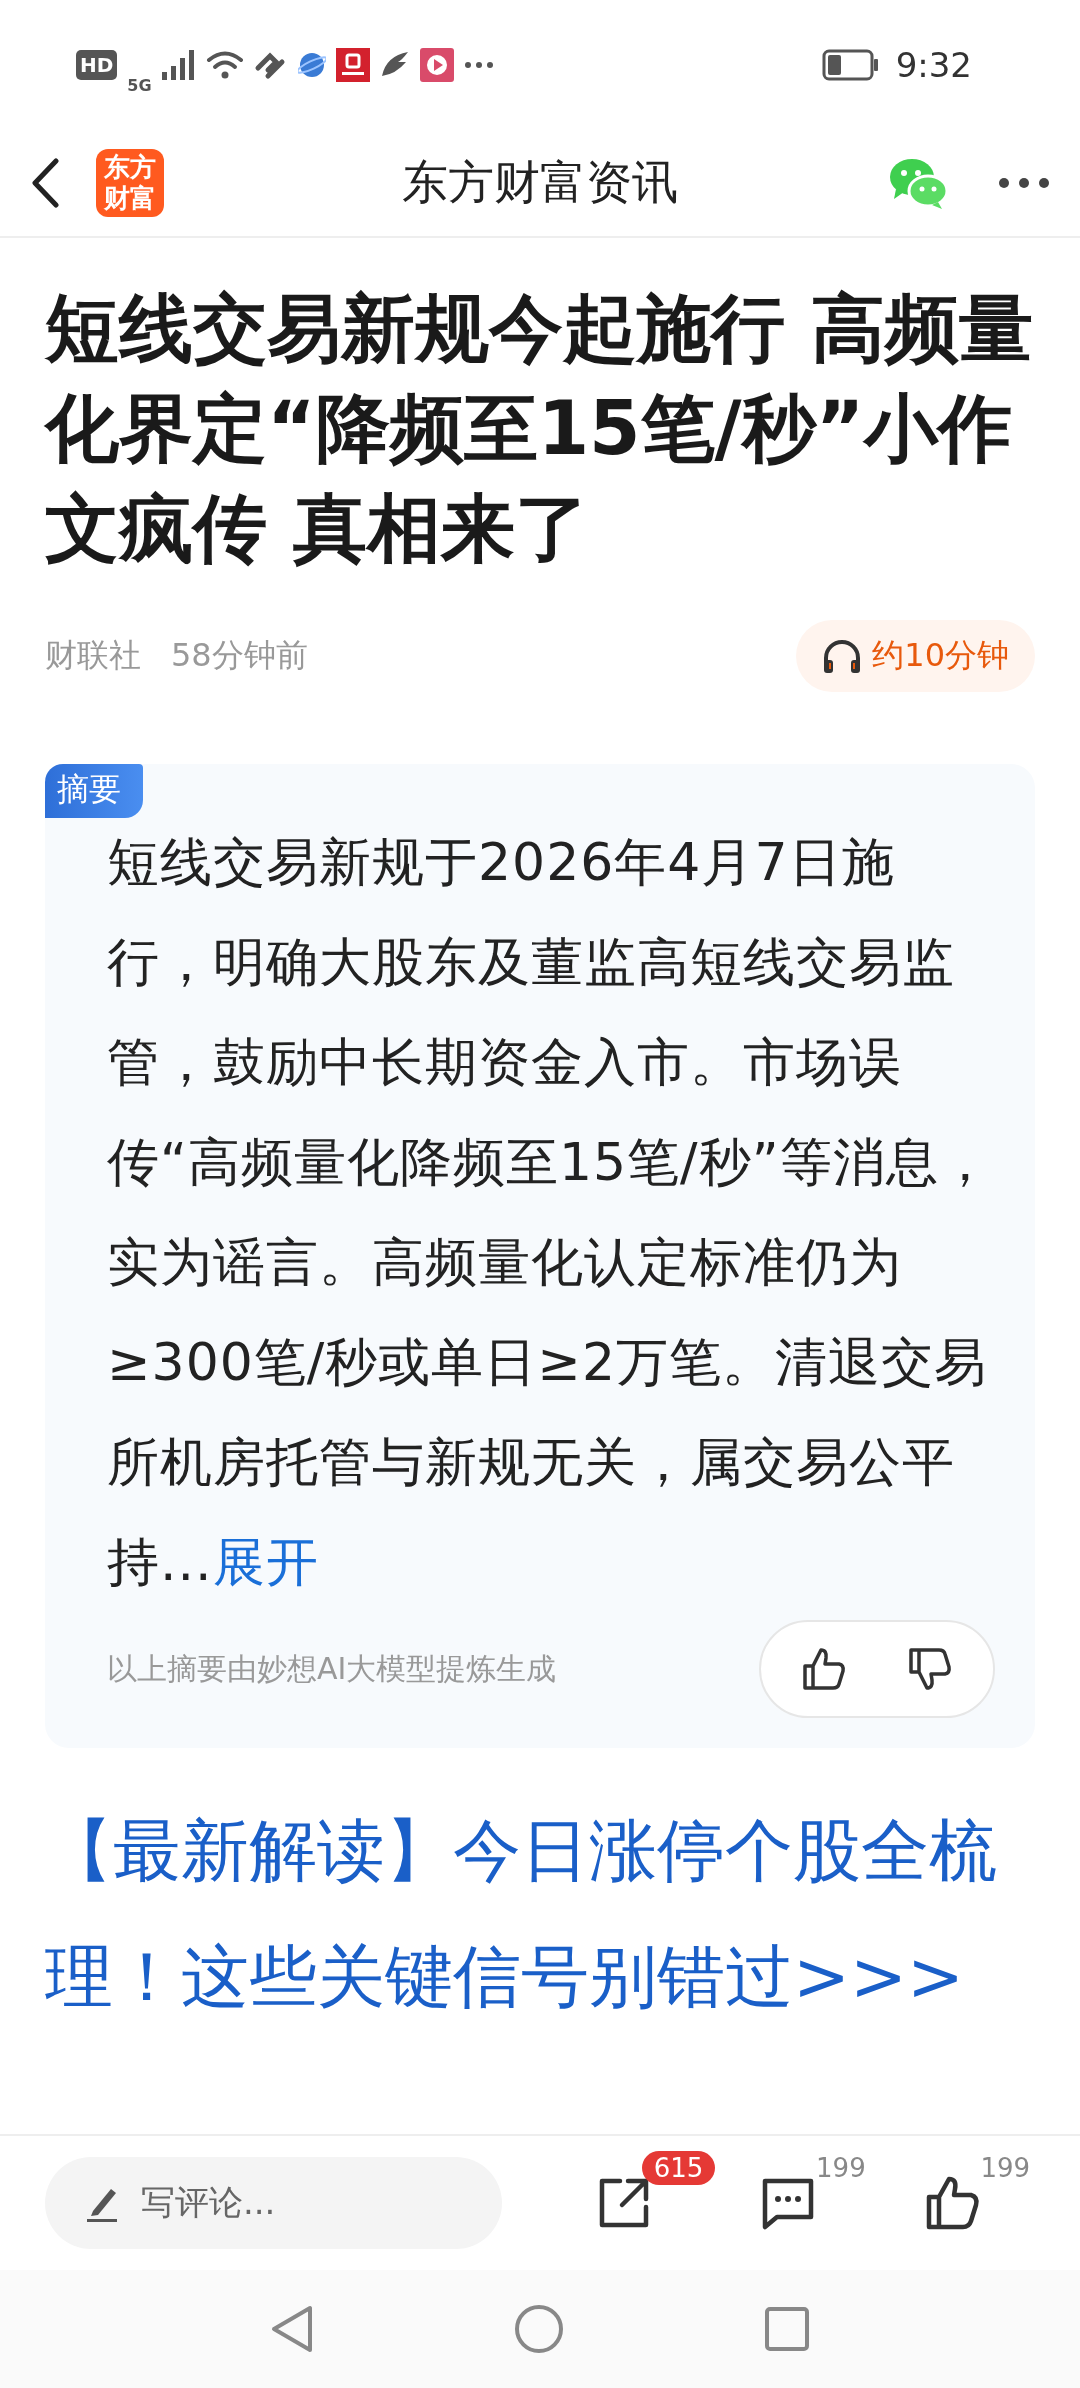  What do you see at coordinates (311, 65) in the screenshot?
I see `globe-icon` at bounding box center [311, 65].